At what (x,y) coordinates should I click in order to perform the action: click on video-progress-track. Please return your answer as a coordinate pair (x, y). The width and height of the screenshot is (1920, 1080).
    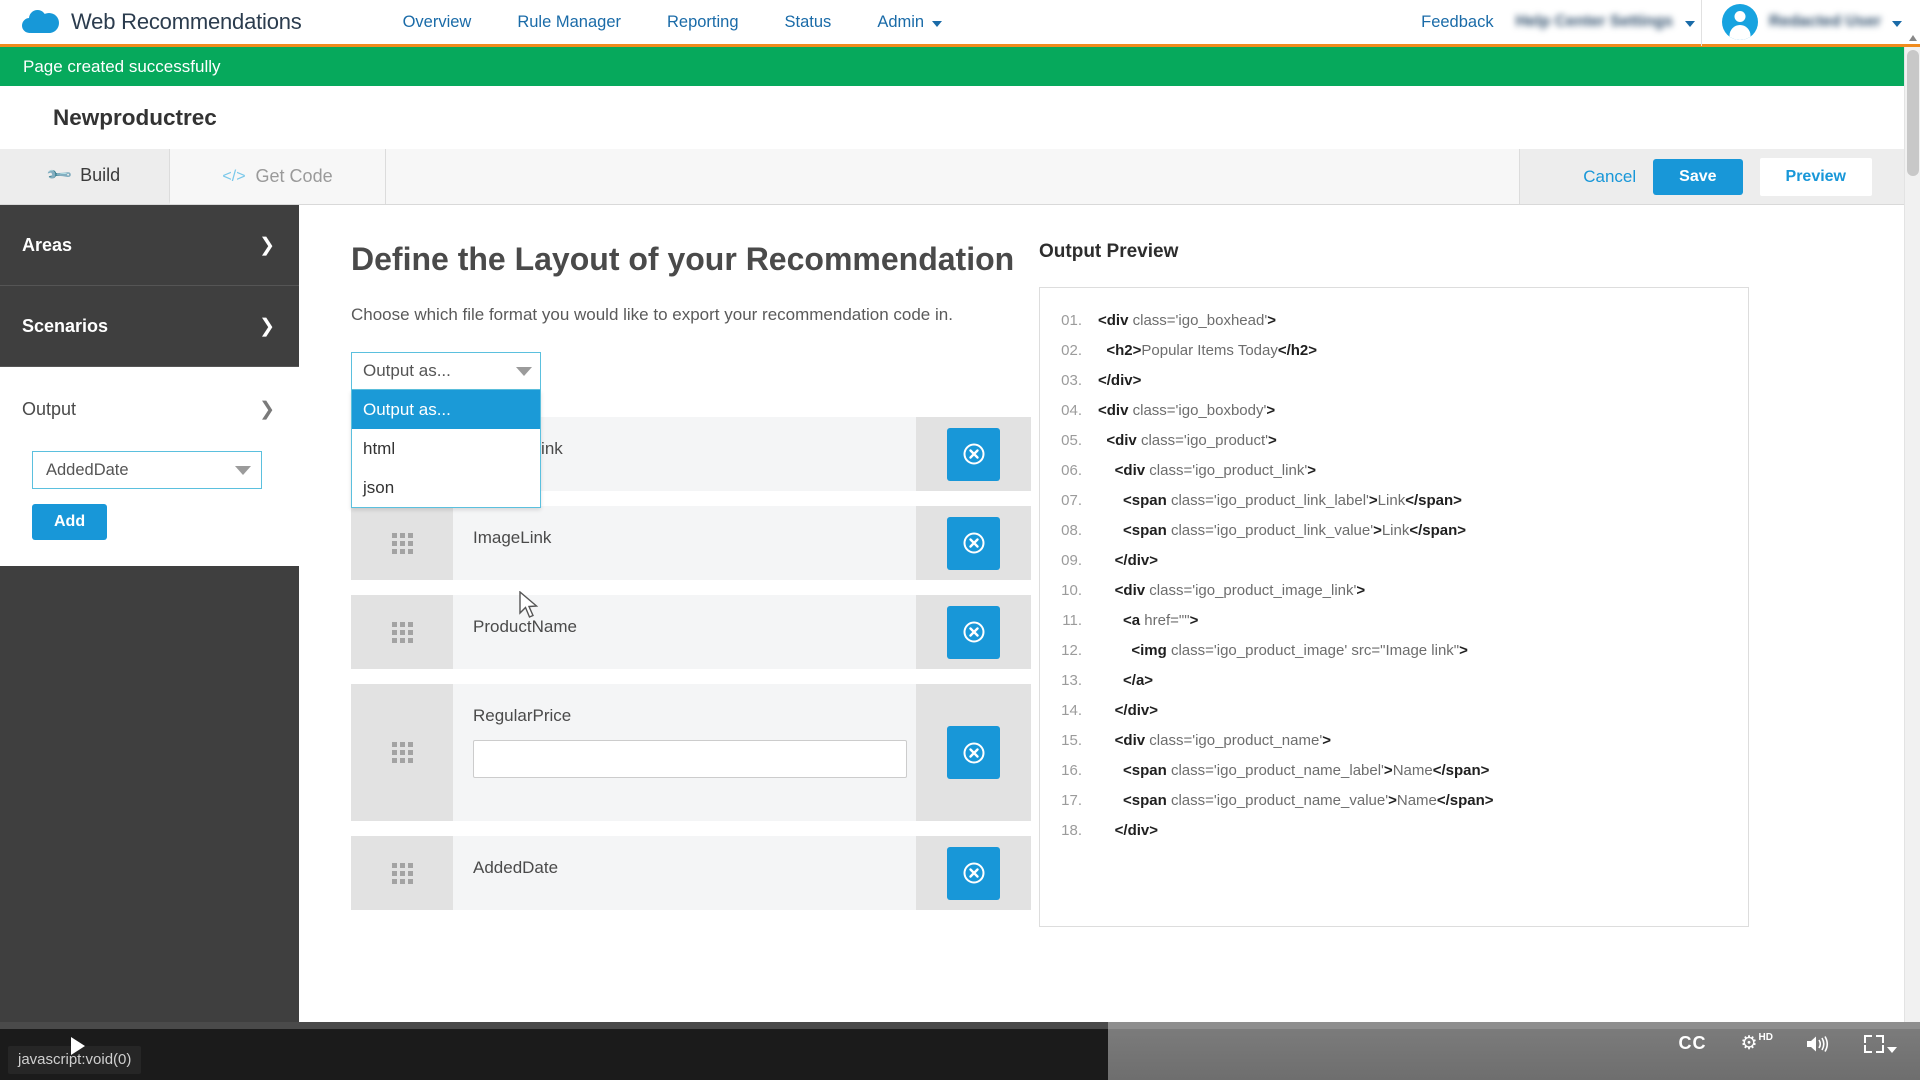
    Looking at the image, I should click on (960, 1025).